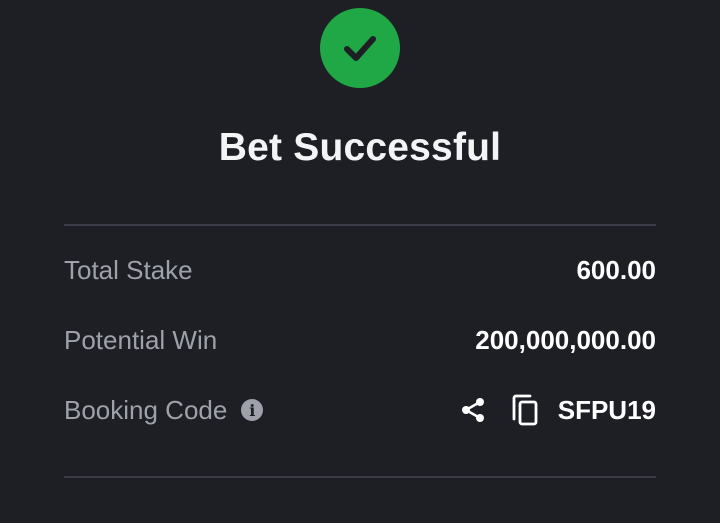  What do you see at coordinates (525, 410) in the screenshot?
I see `copy-icon` at bounding box center [525, 410].